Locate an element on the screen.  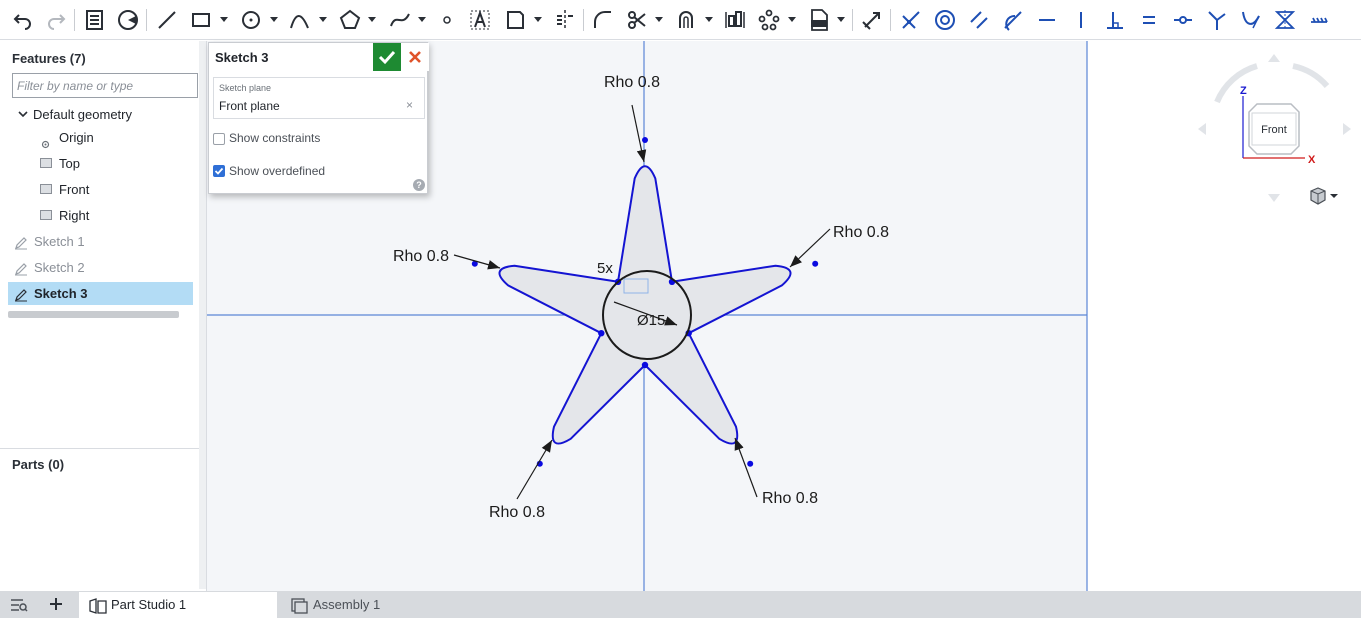
image-icon is located at coordinates (515, 20).